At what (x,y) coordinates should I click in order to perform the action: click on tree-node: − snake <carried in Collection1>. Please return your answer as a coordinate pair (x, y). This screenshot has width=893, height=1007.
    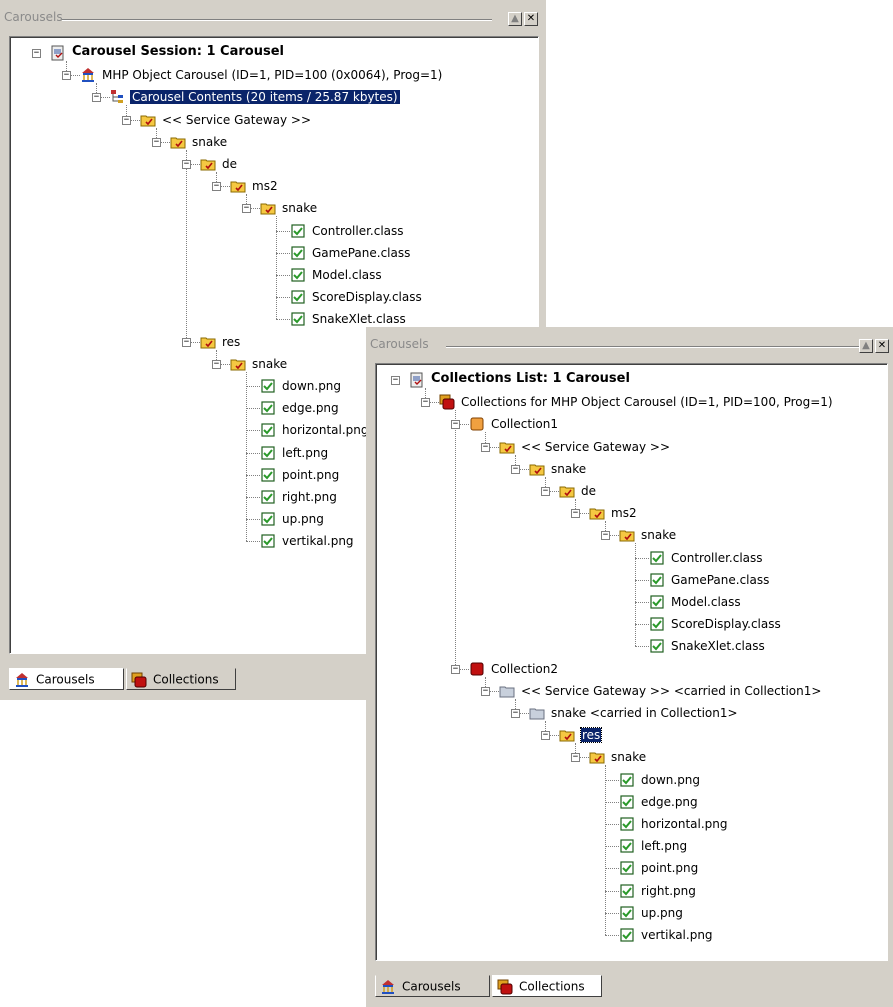
    Looking at the image, I should click on (631, 713).